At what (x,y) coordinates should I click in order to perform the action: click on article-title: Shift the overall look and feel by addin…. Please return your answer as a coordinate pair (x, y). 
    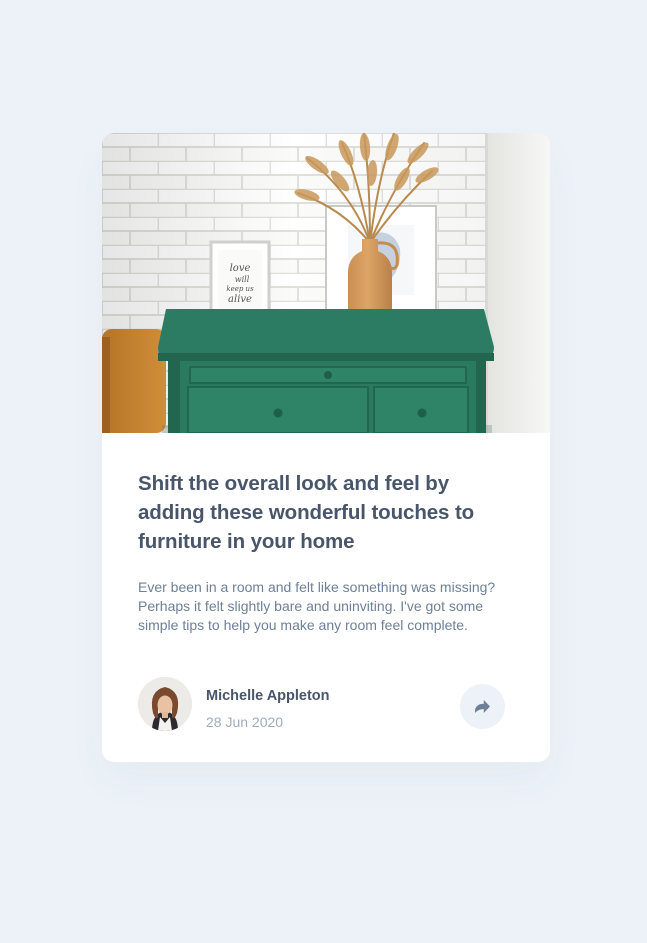
    Looking at the image, I should click on (324, 512).